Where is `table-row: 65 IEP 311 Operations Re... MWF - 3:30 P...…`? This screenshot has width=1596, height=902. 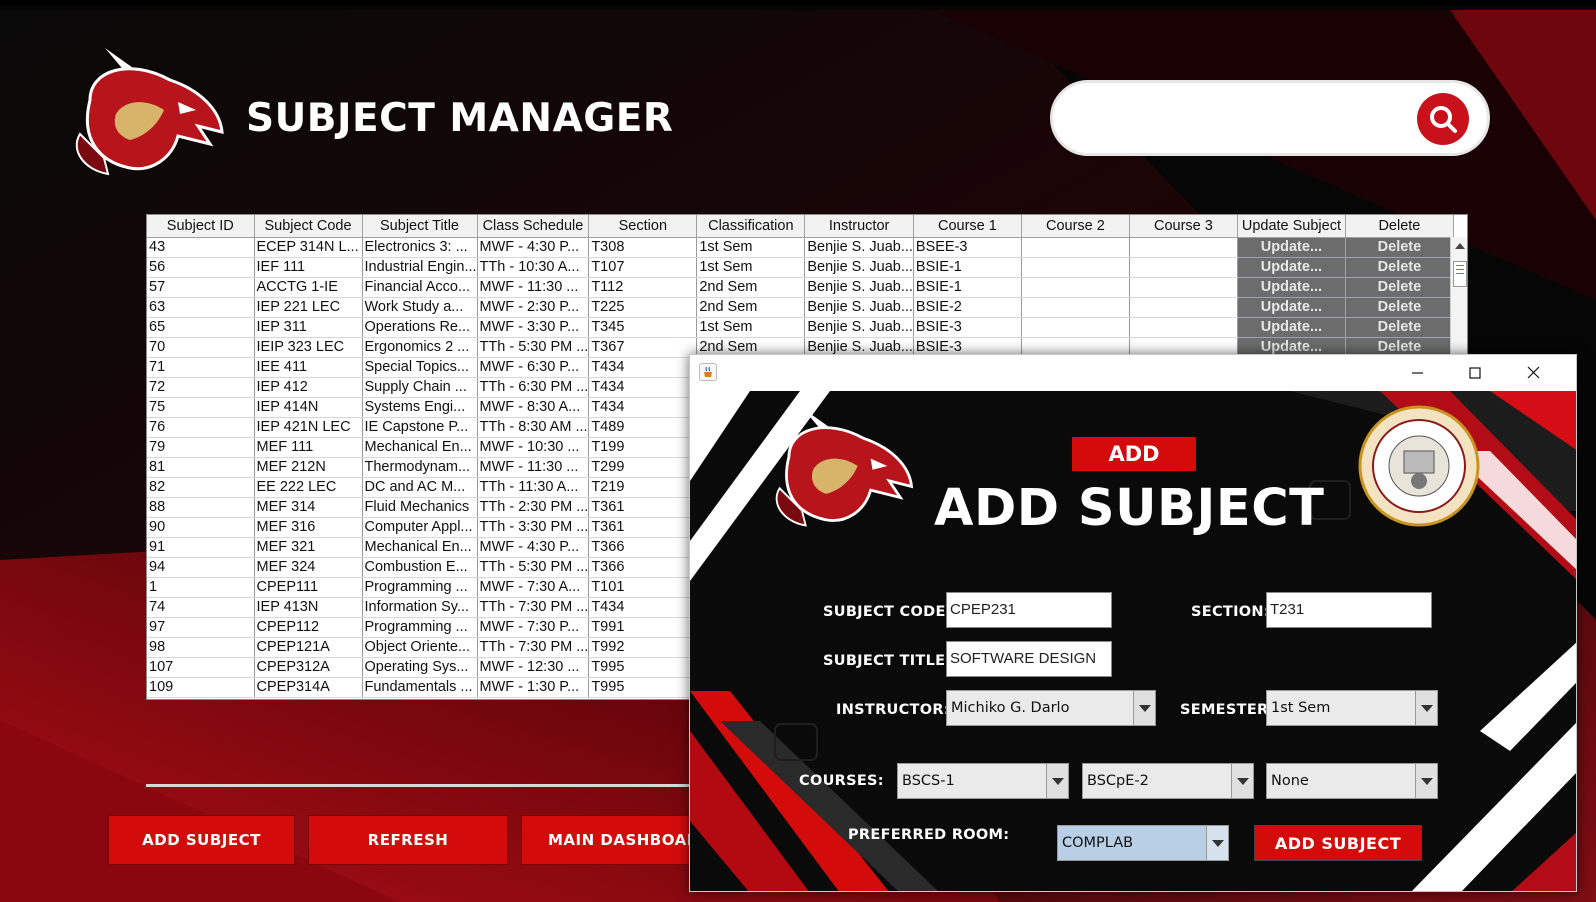
table-row: 65 IEP 311 Operations Re... MWF - 3:30 P...… is located at coordinates (800, 327).